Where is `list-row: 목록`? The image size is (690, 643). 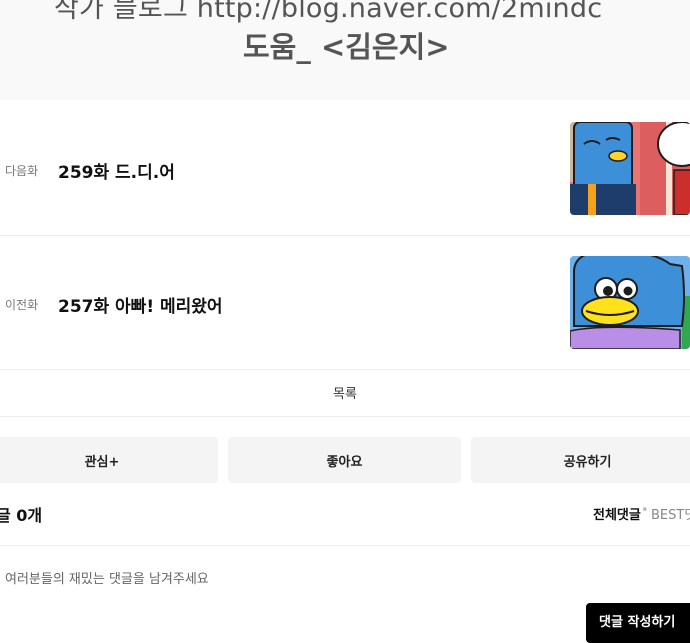 list-row: 목록 is located at coordinates (345, 393).